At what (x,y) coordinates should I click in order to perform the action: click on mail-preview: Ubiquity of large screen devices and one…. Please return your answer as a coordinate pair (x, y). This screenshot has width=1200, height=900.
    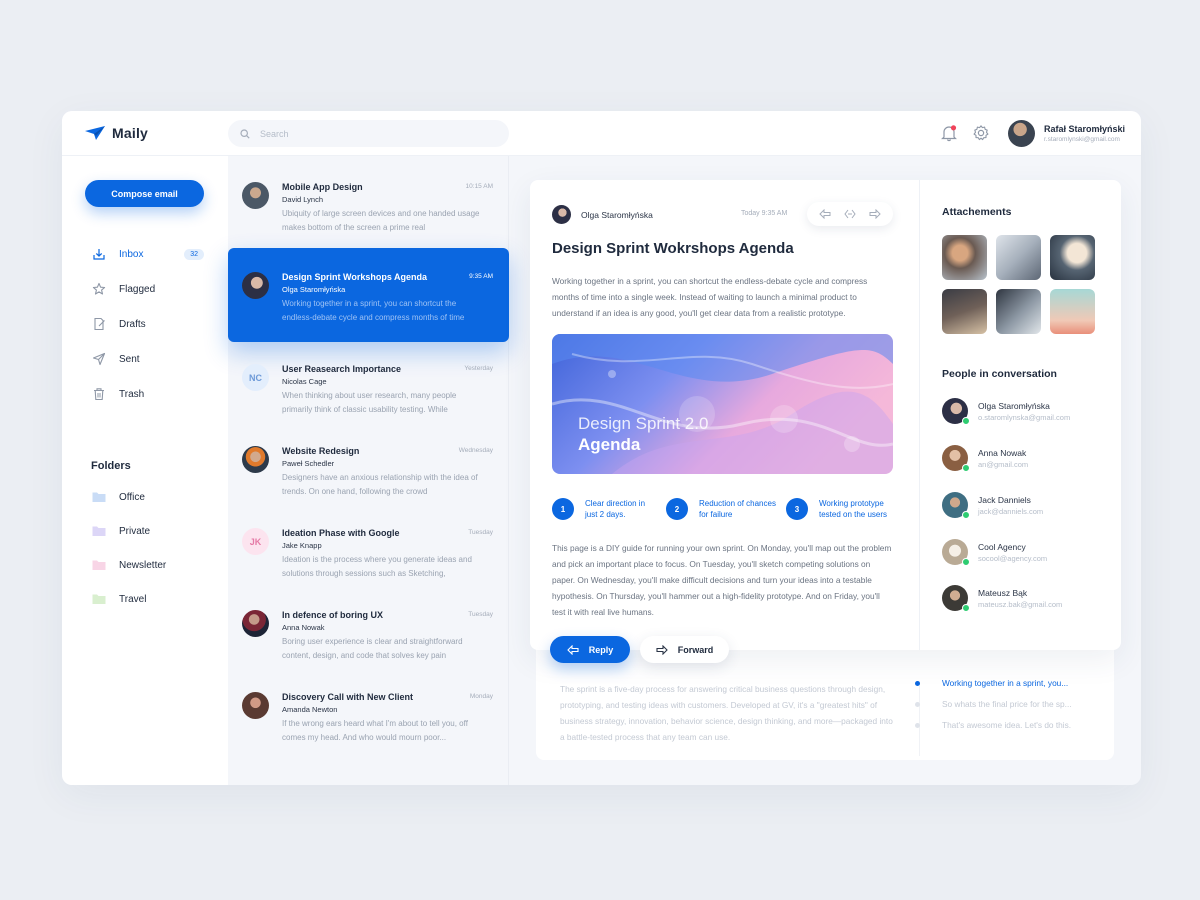
    Looking at the image, I should click on (381, 220).